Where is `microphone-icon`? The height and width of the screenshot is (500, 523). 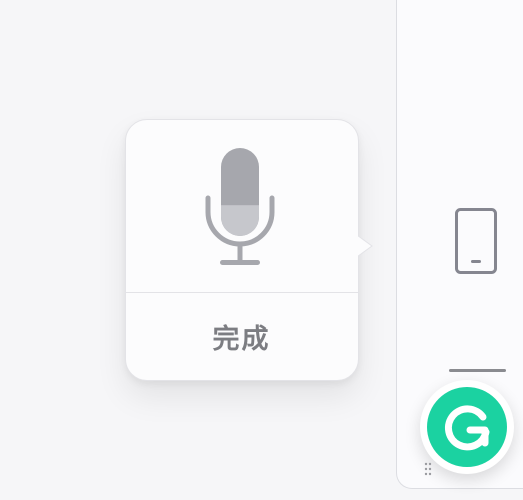 microphone-icon is located at coordinates (240, 206).